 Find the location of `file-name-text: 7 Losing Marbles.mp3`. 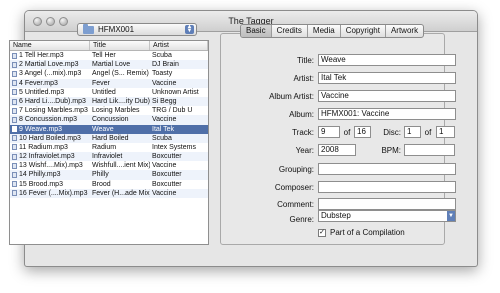

file-name-text: 7 Losing Marbles.mp3 is located at coordinates (53, 111).